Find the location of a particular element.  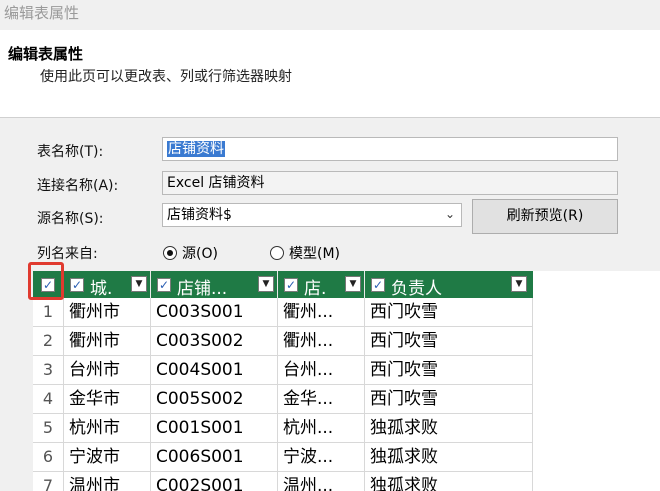

table-cell: 杭州市 is located at coordinates (107, 428).